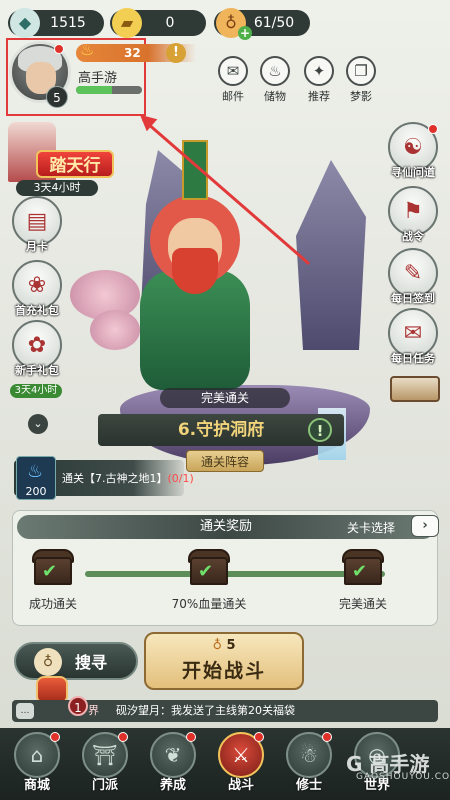 The height and width of the screenshot is (800, 450). Describe the element at coordinates (37, 349) in the screenshot. I see `left-button-2: ✿ 新手礼包` at that location.